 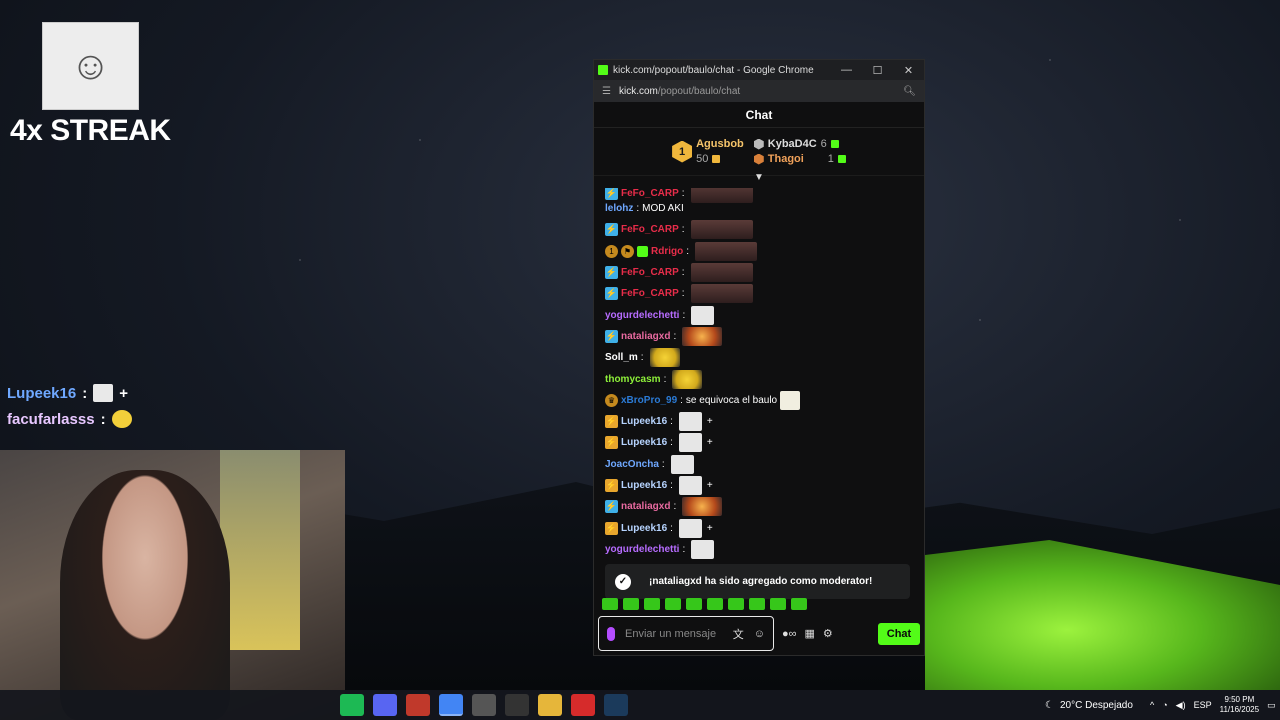 What do you see at coordinates (611, 251) in the screenshot?
I see `og-badge-icon: 1` at bounding box center [611, 251].